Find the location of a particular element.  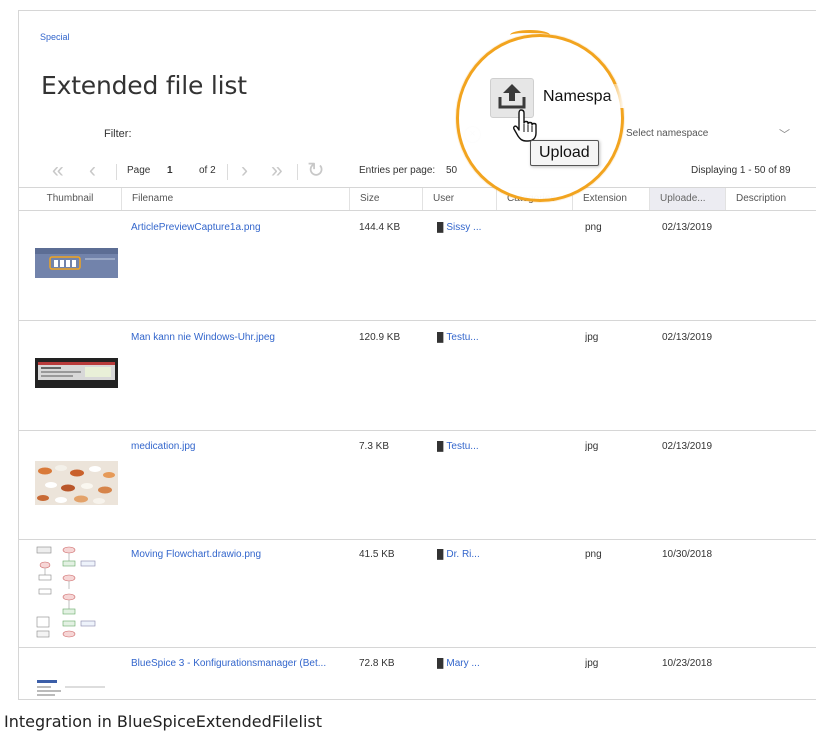

flowchart-thumbnail-icon is located at coordinates (68, 593).